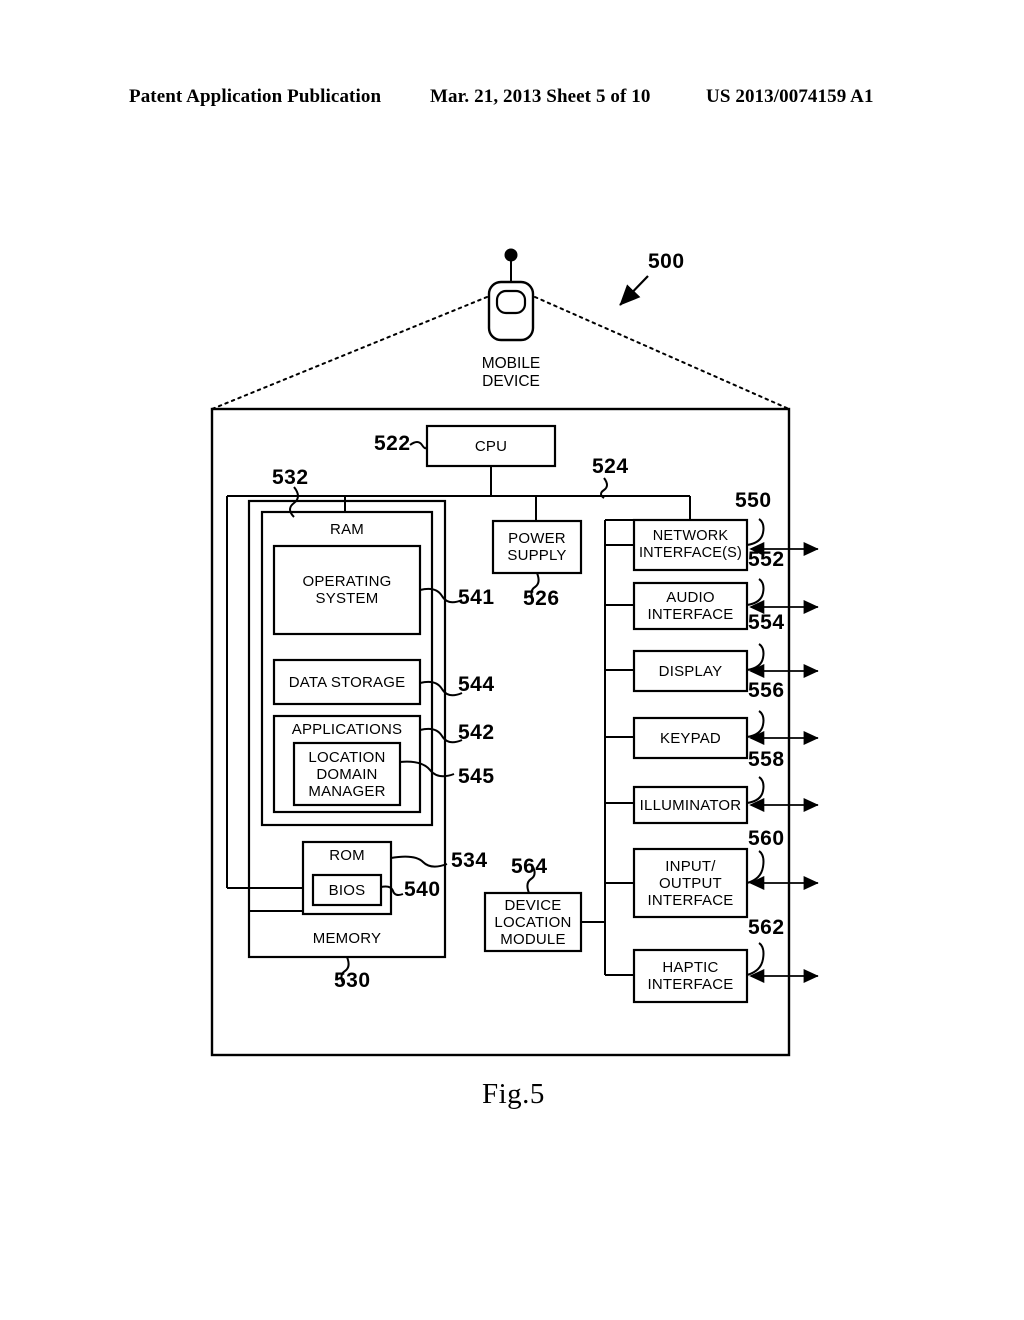  I want to click on operating-system-label: OPERATING SYSTEM, so click(347, 590).